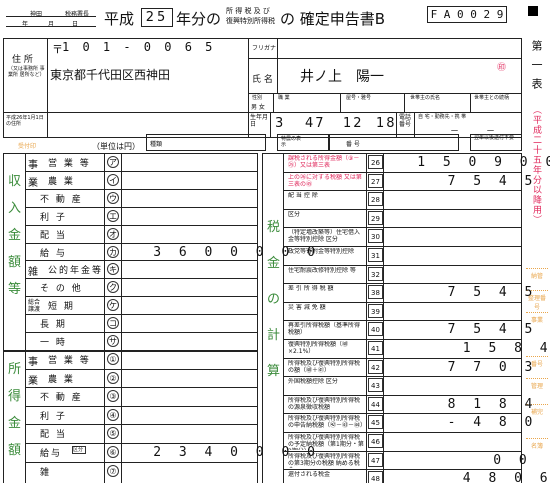  What do you see at coordinates (138, 47) in the screenshot?
I see `postal-code: 1 0 1 - 0 0 6 5` at bounding box center [138, 47].